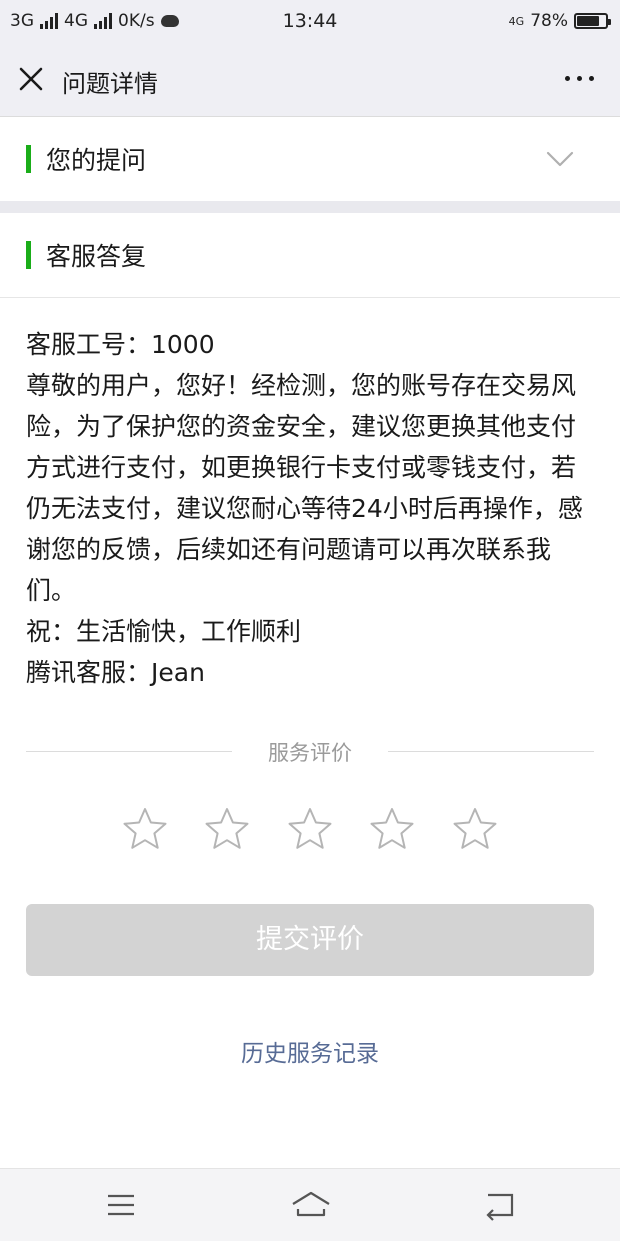 This screenshot has width=620, height=1241. Describe the element at coordinates (310, 255) in the screenshot. I see `answer-section-header: 客服答复` at that location.